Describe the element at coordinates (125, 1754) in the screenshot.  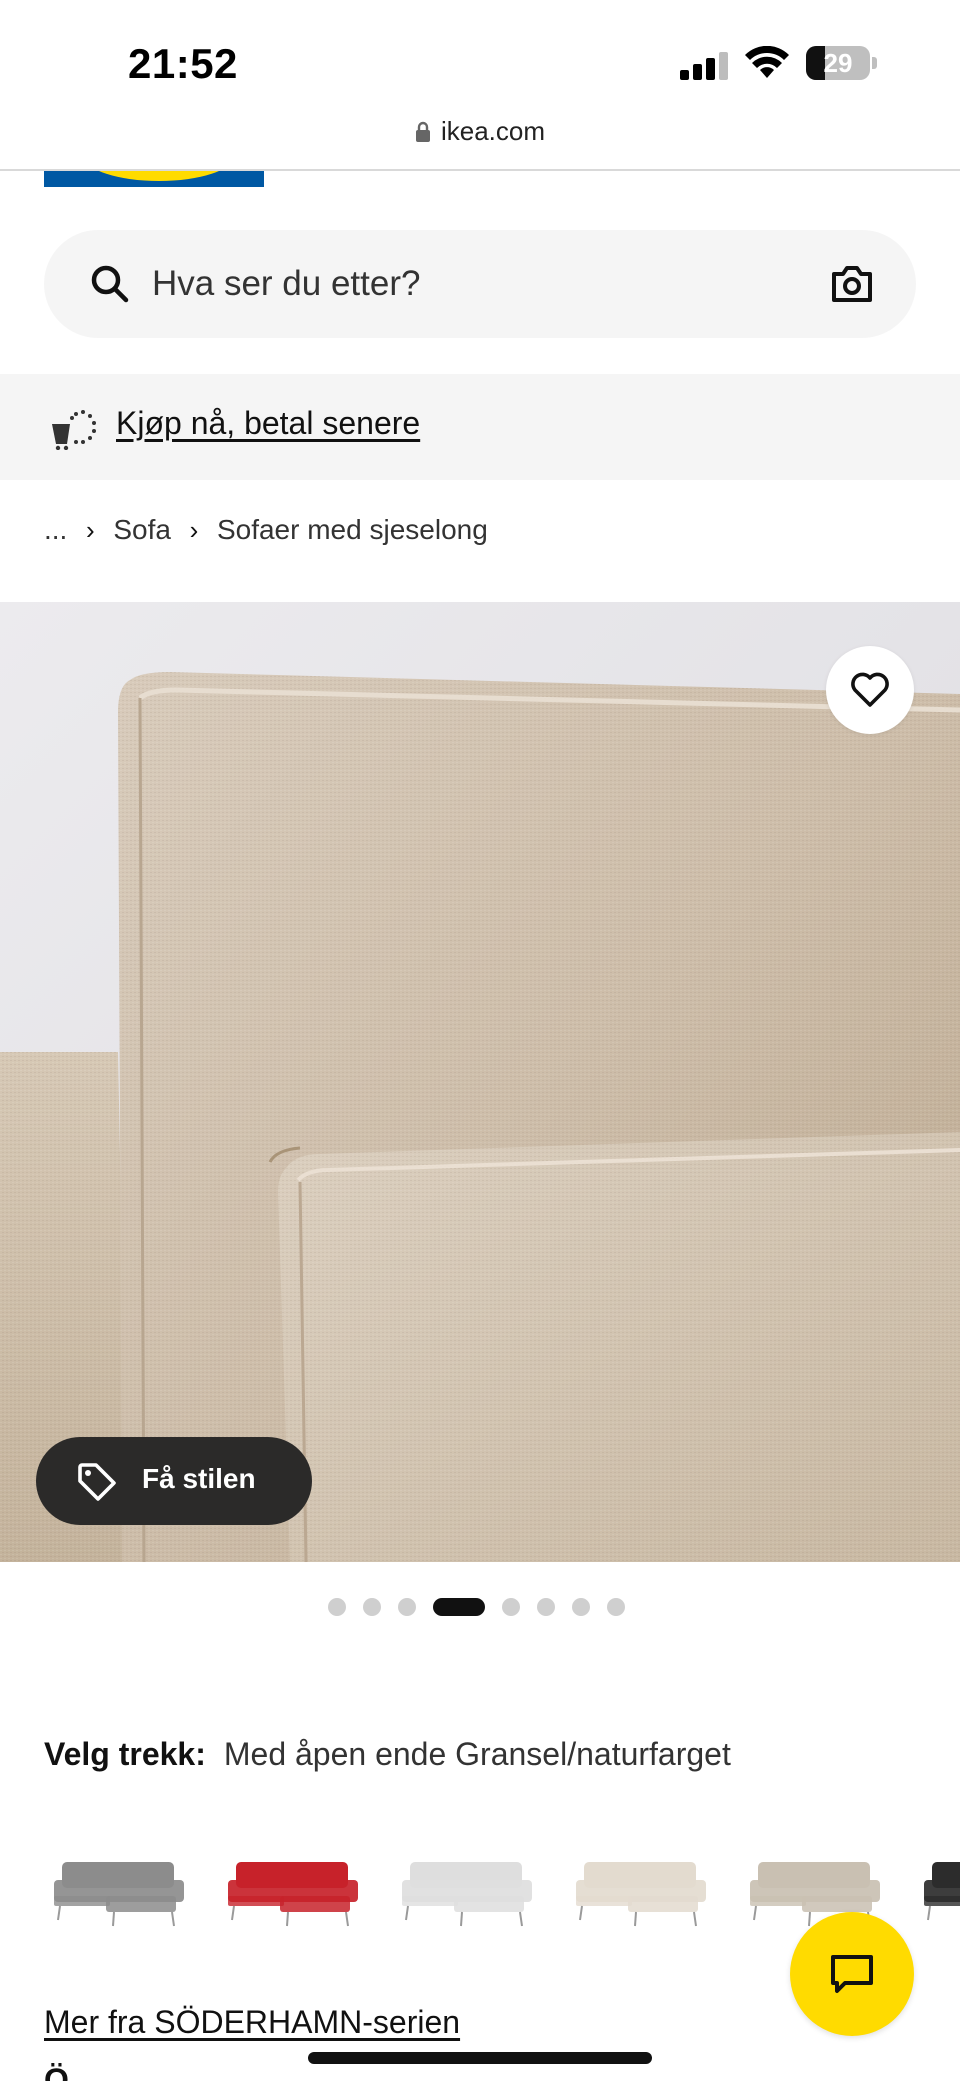
I see `cover-label: Velg trekk:` at that location.